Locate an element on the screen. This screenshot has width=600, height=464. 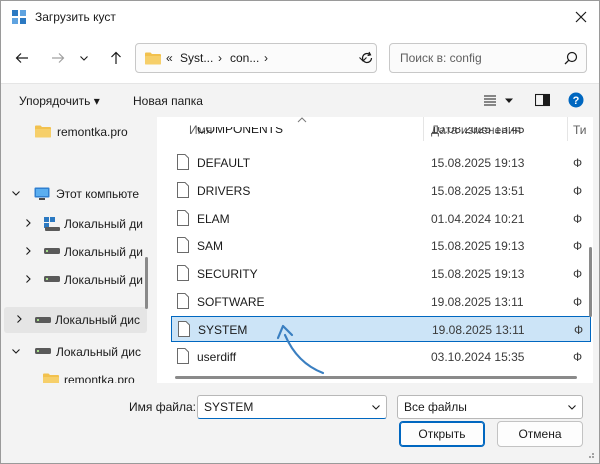
file-row: SECURITY 15.08.2025 19:13 Ф is located at coordinates (381, 274).